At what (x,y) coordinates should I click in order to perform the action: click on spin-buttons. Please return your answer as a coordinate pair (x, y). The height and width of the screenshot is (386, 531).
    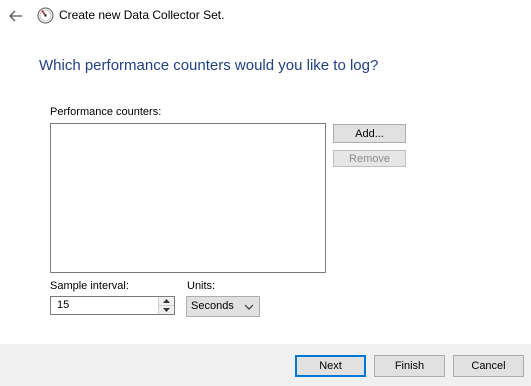
    Looking at the image, I should click on (166, 305).